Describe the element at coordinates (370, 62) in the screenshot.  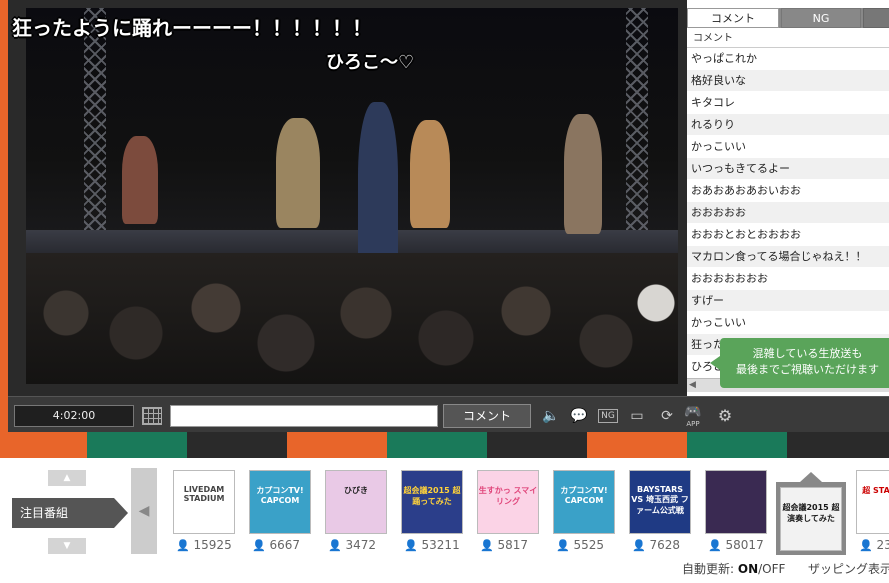
I see `overlay-comment-sub: ひろこ～♡` at that location.